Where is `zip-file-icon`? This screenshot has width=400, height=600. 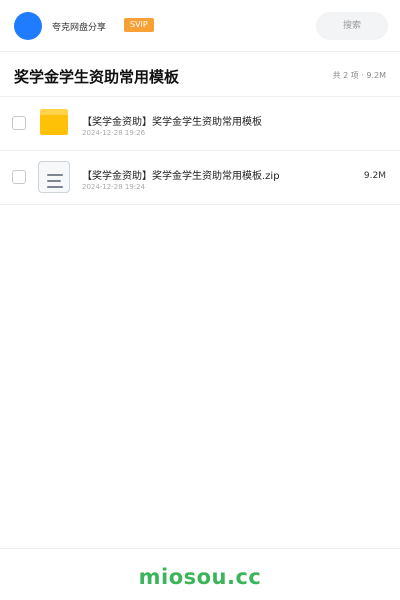 zip-file-icon is located at coordinates (54, 177).